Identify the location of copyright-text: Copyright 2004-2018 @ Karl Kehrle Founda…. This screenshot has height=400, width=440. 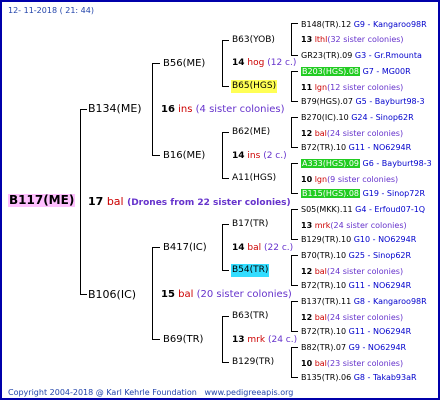
(102, 392).